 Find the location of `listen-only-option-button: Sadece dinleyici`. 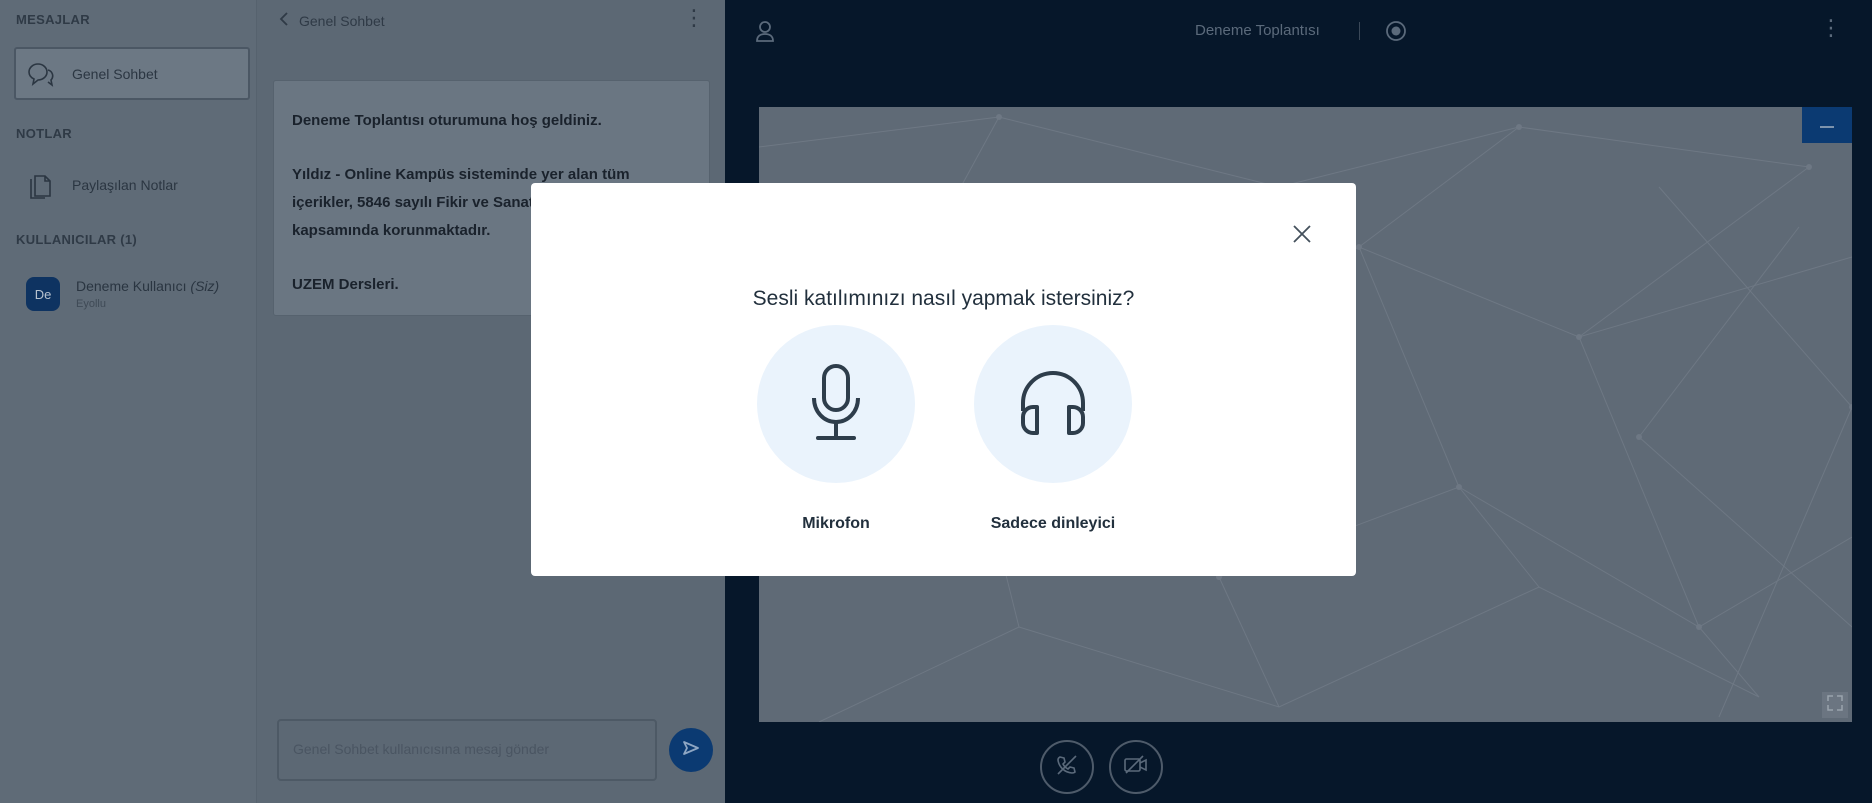

listen-only-option-button: Sadece dinleyici is located at coordinates (1053, 429).